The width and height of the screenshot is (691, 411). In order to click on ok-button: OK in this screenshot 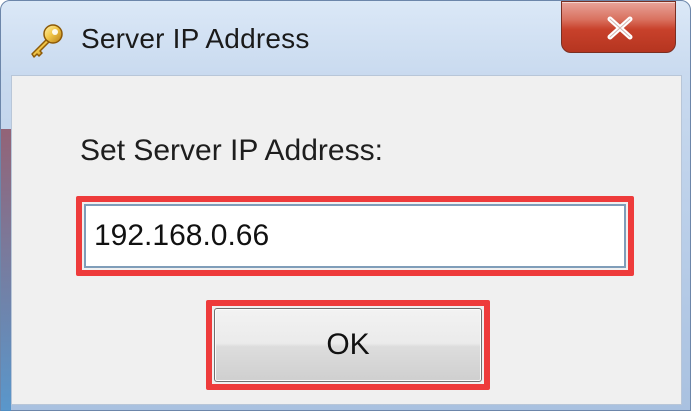, I will do `click(348, 345)`.